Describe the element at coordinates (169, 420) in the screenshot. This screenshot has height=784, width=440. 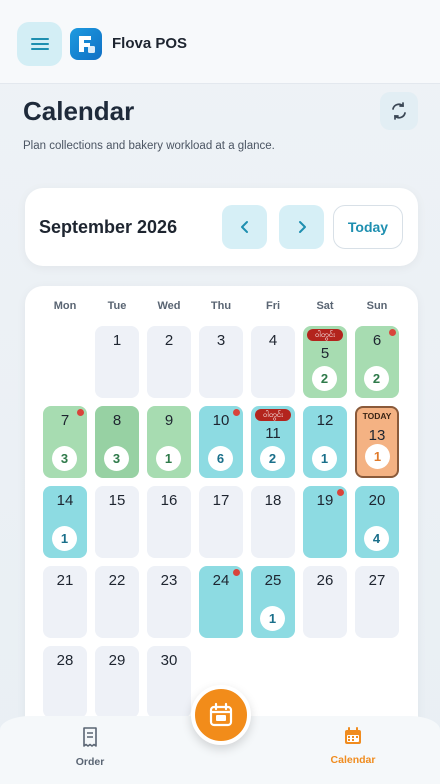
I see `day-number: 9` at that location.